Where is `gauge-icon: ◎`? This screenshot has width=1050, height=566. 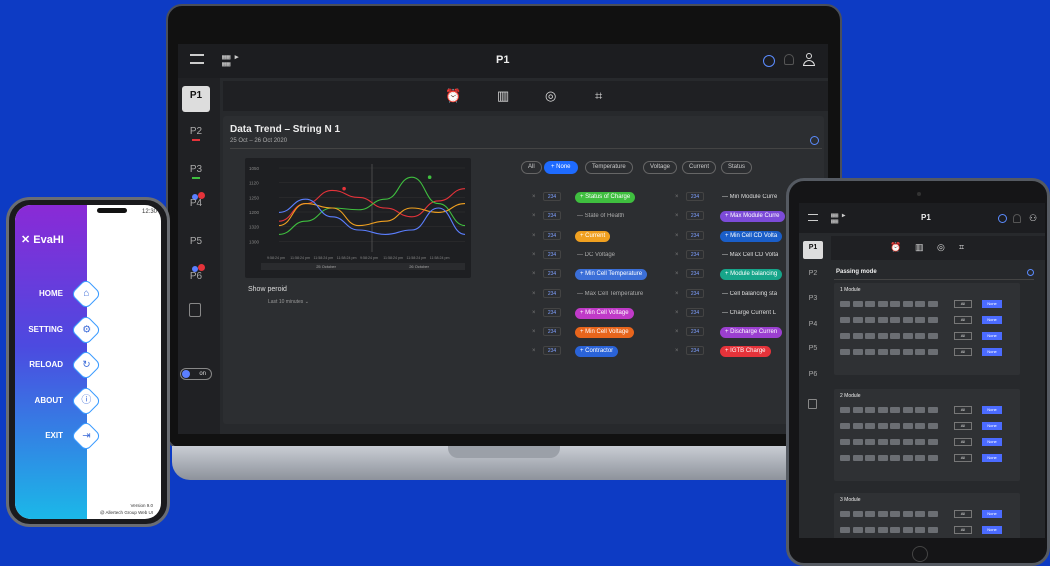 gauge-icon: ◎ is located at coordinates (550, 96).